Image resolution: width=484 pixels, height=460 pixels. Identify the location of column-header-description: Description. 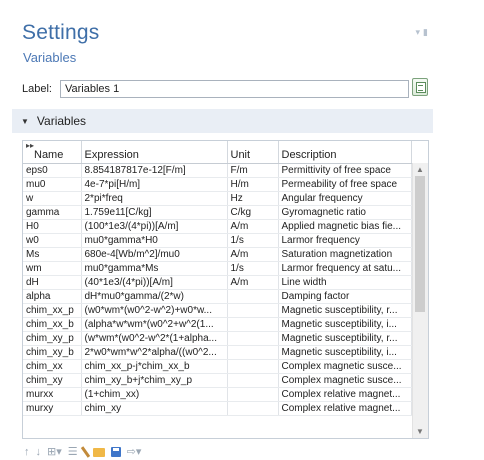
(345, 152).